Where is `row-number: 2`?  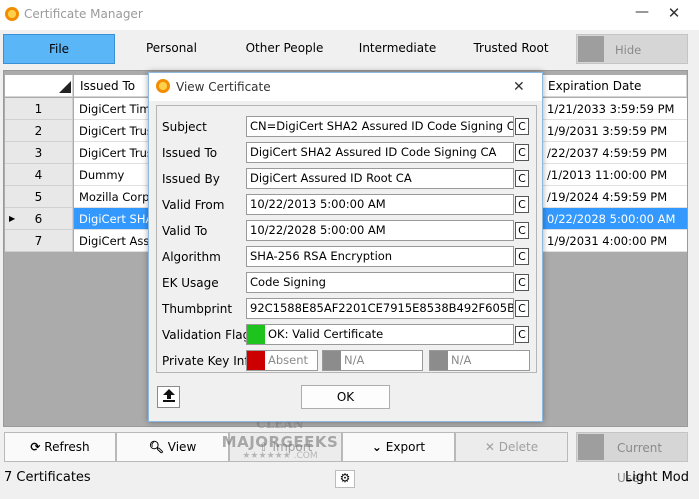
row-number: 2 is located at coordinates (39, 131).